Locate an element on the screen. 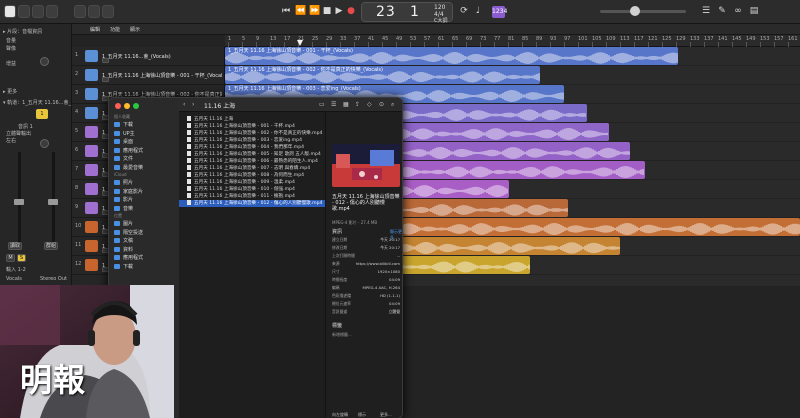  pan-knob is located at coordinates (44, 143).